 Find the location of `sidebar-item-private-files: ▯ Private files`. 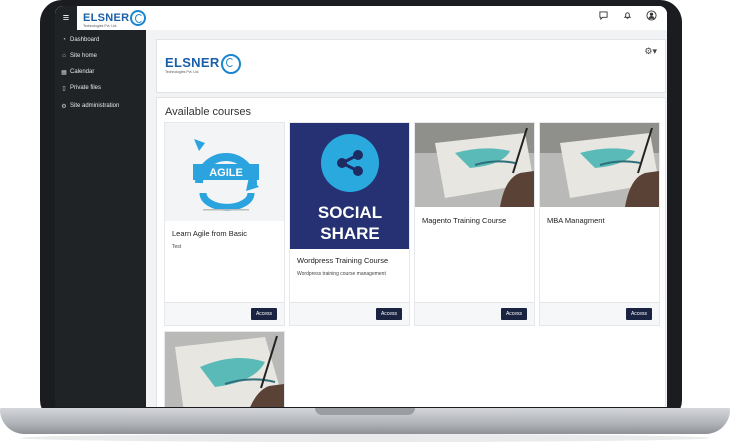

sidebar-item-private-files: ▯ Private files is located at coordinates (100, 88).